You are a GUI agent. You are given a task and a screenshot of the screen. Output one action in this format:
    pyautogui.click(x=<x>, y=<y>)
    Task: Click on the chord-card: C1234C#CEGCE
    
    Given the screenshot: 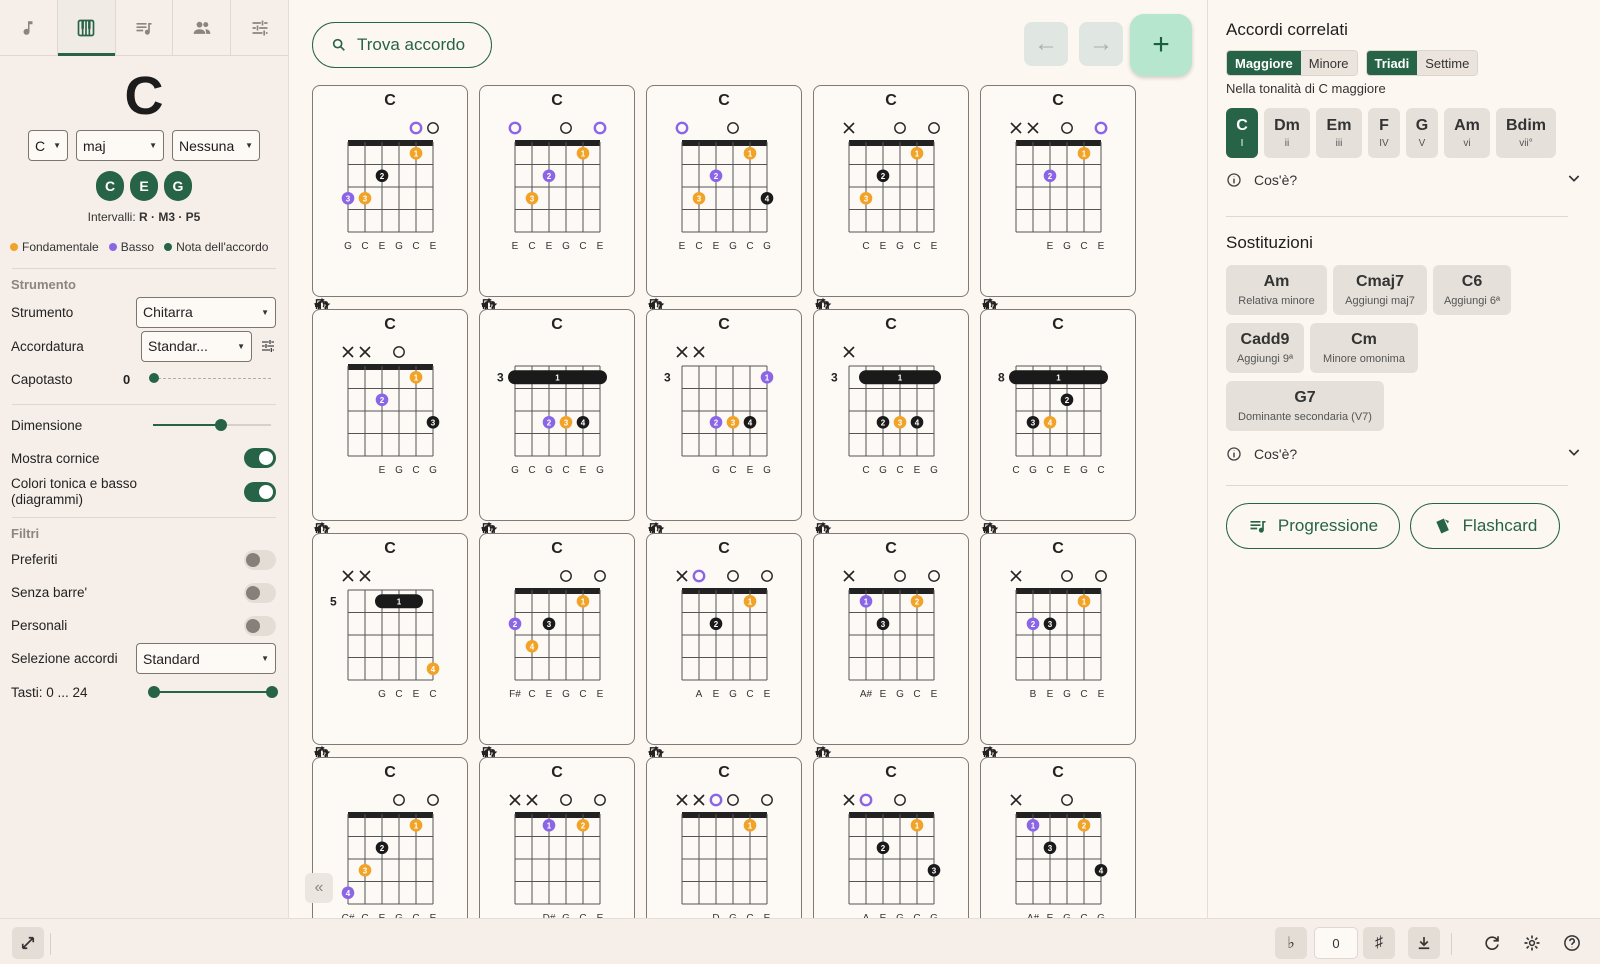 What is the action you would take?
    pyautogui.click(x=390, y=837)
    